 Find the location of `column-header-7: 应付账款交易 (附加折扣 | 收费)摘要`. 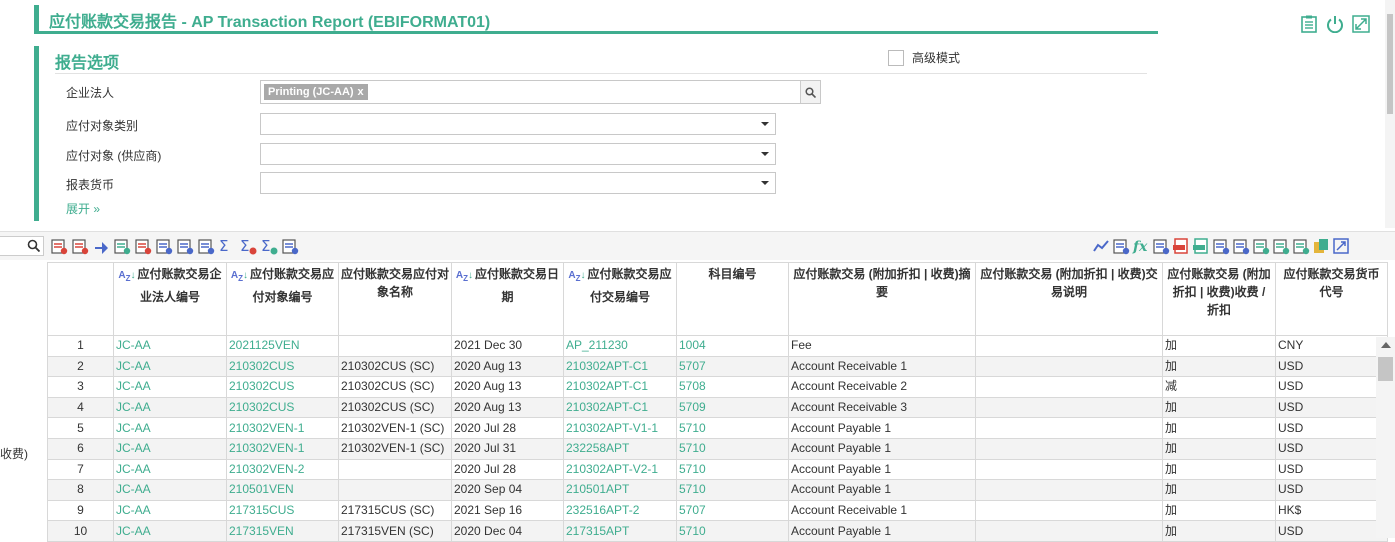

column-header-7: 应付账款交易 (附加折扣 | 收费)摘要 is located at coordinates (882, 299).